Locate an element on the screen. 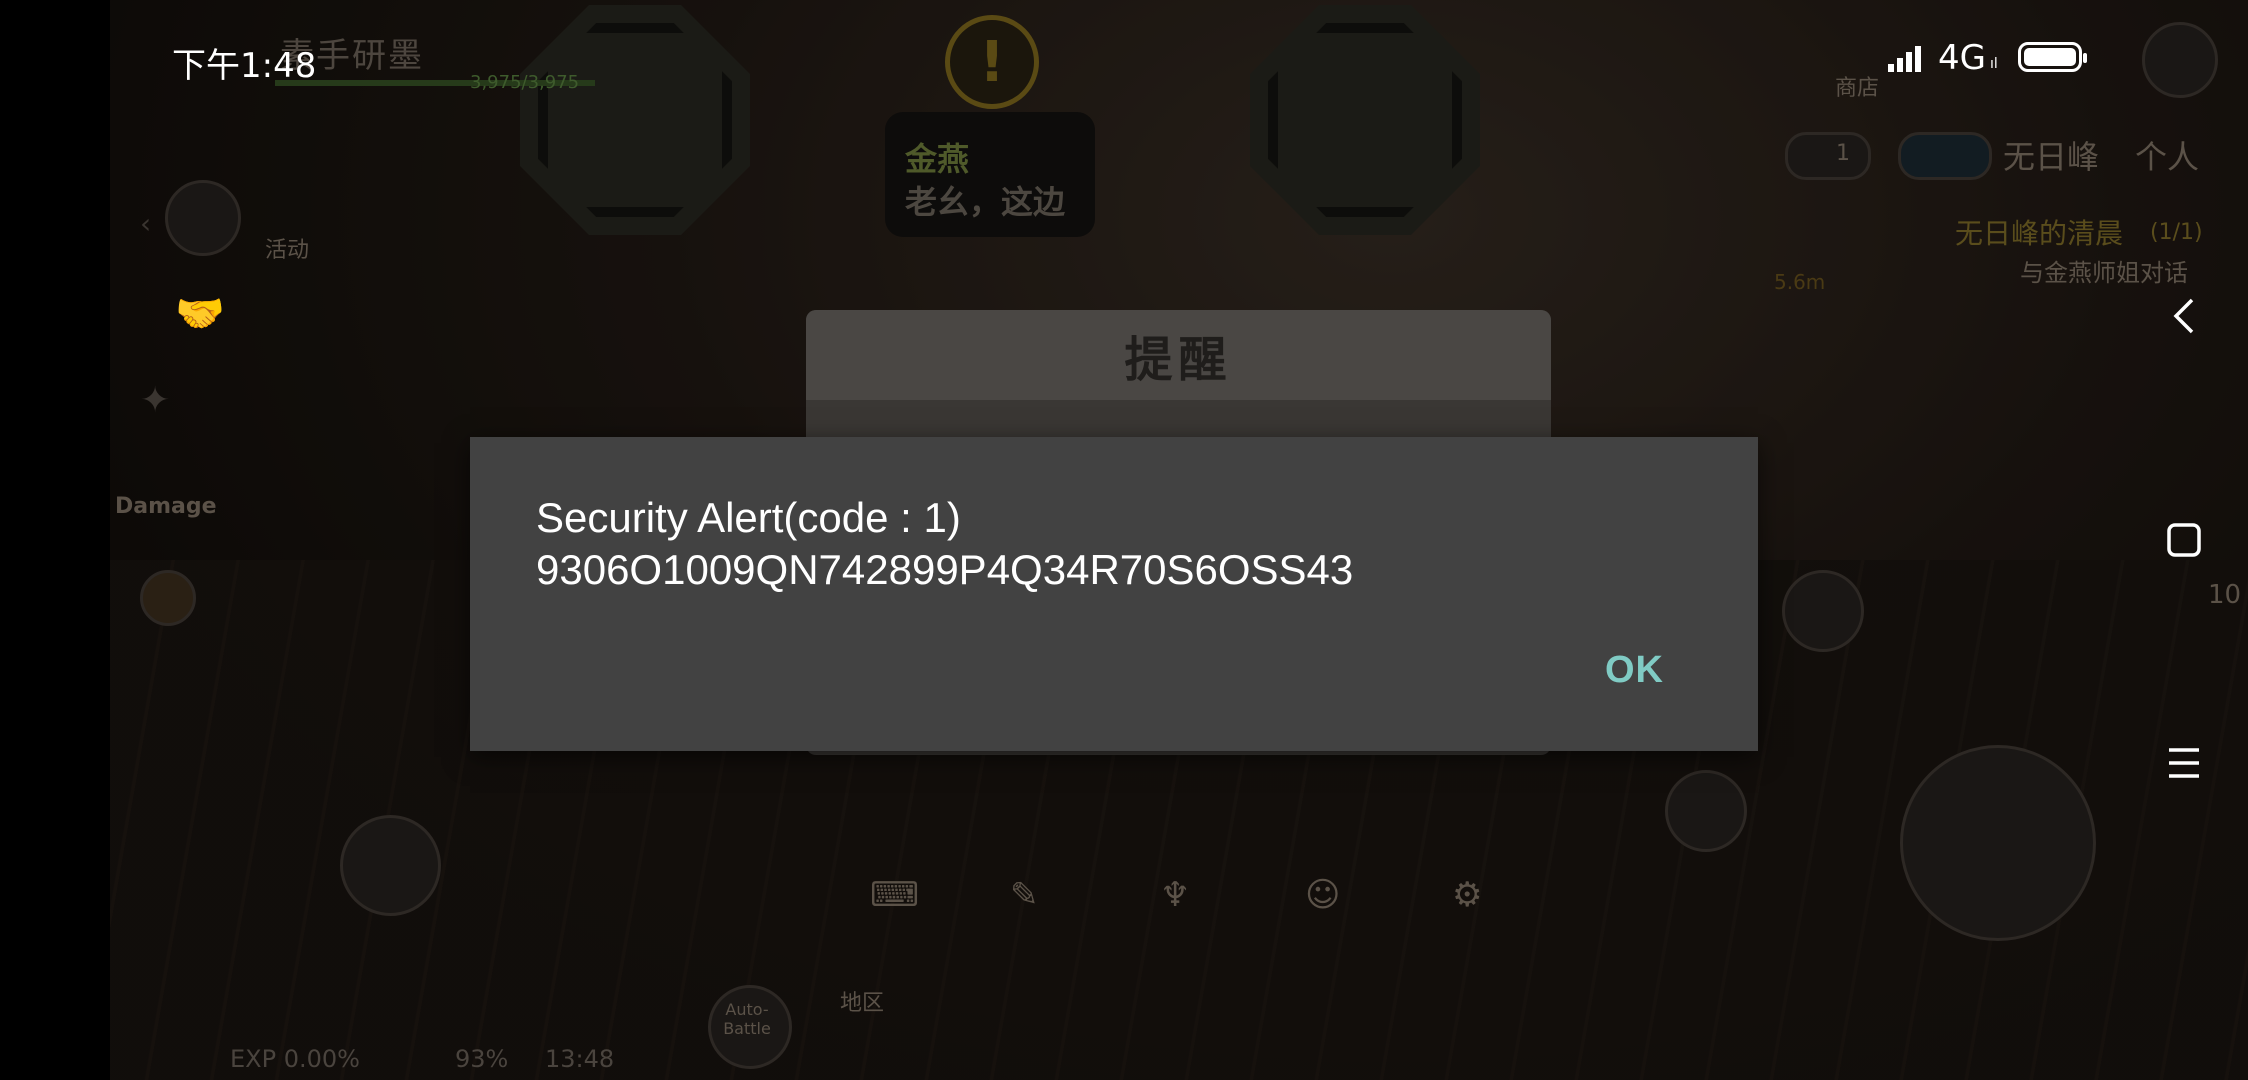  home-icon is located at coordinates (2184, 540).